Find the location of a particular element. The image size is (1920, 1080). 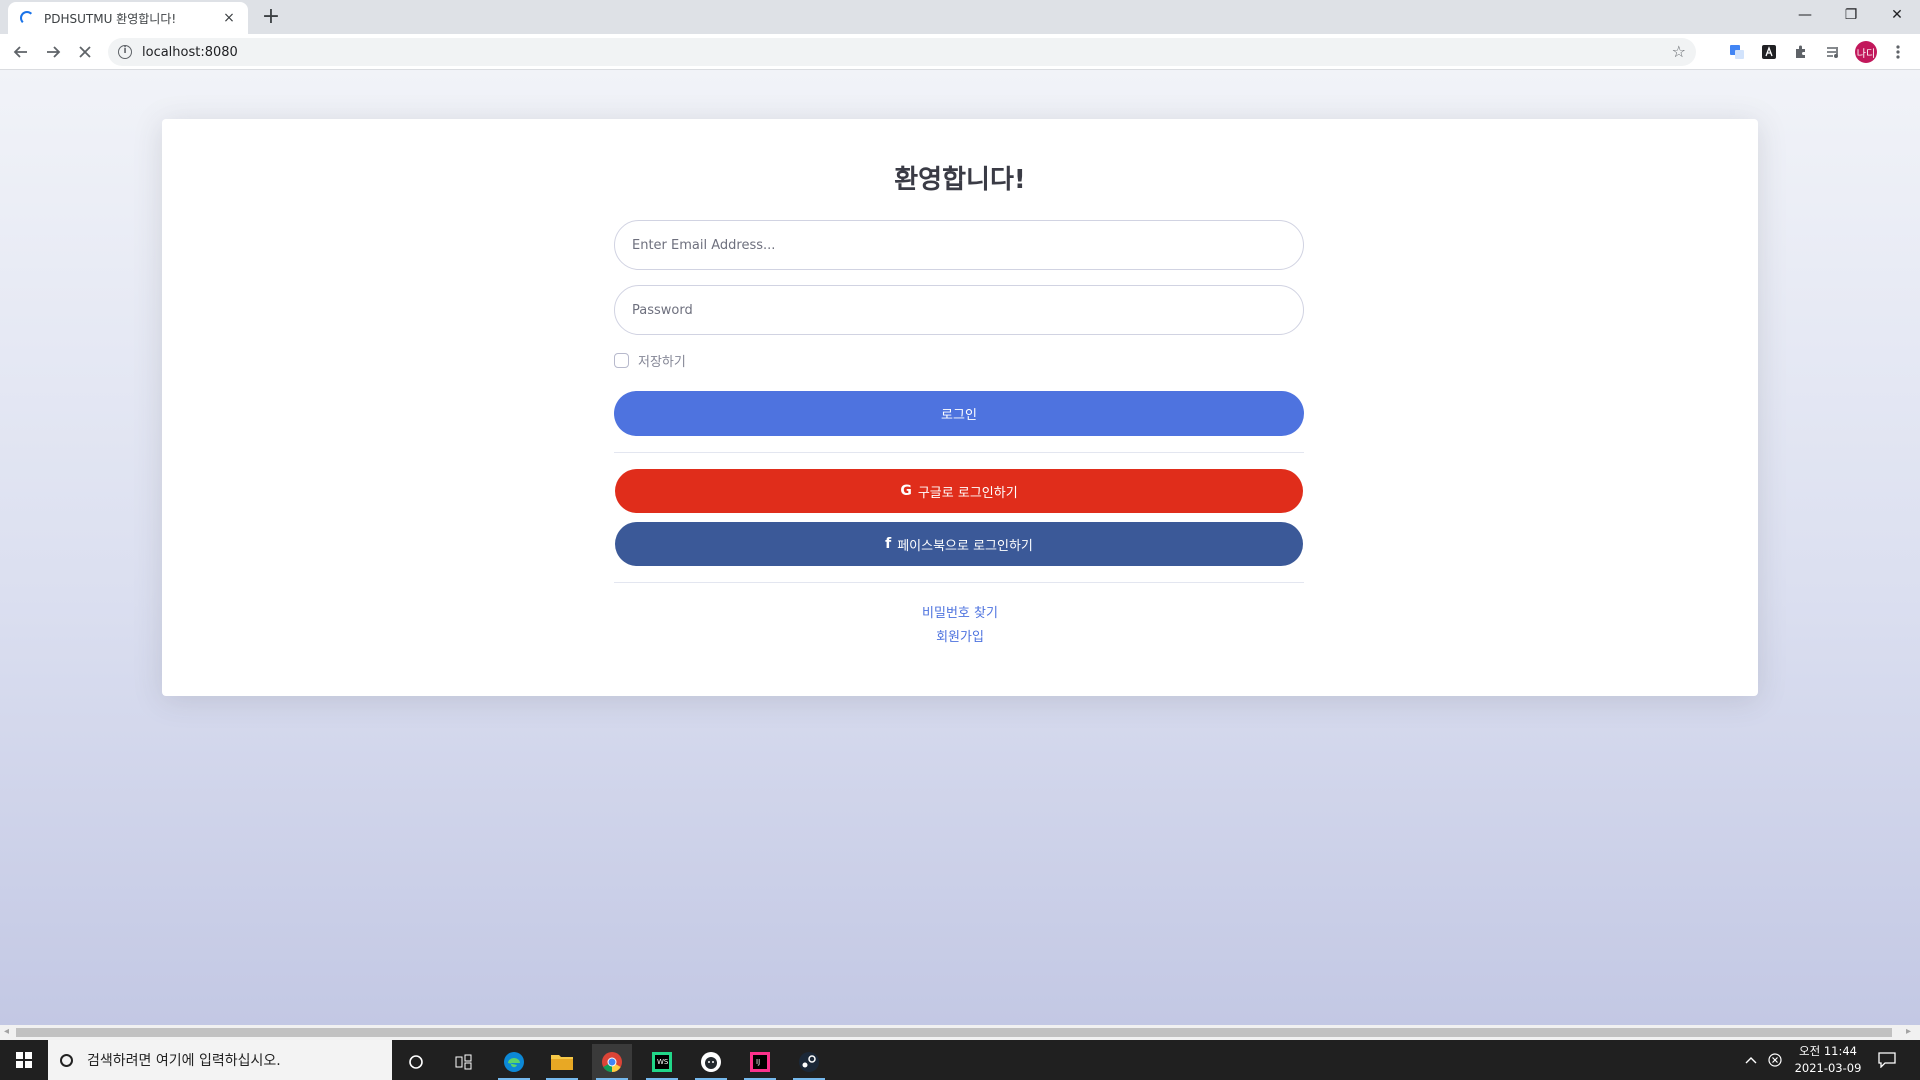

notification-center-icon is located at coordinates (1887, 1060).